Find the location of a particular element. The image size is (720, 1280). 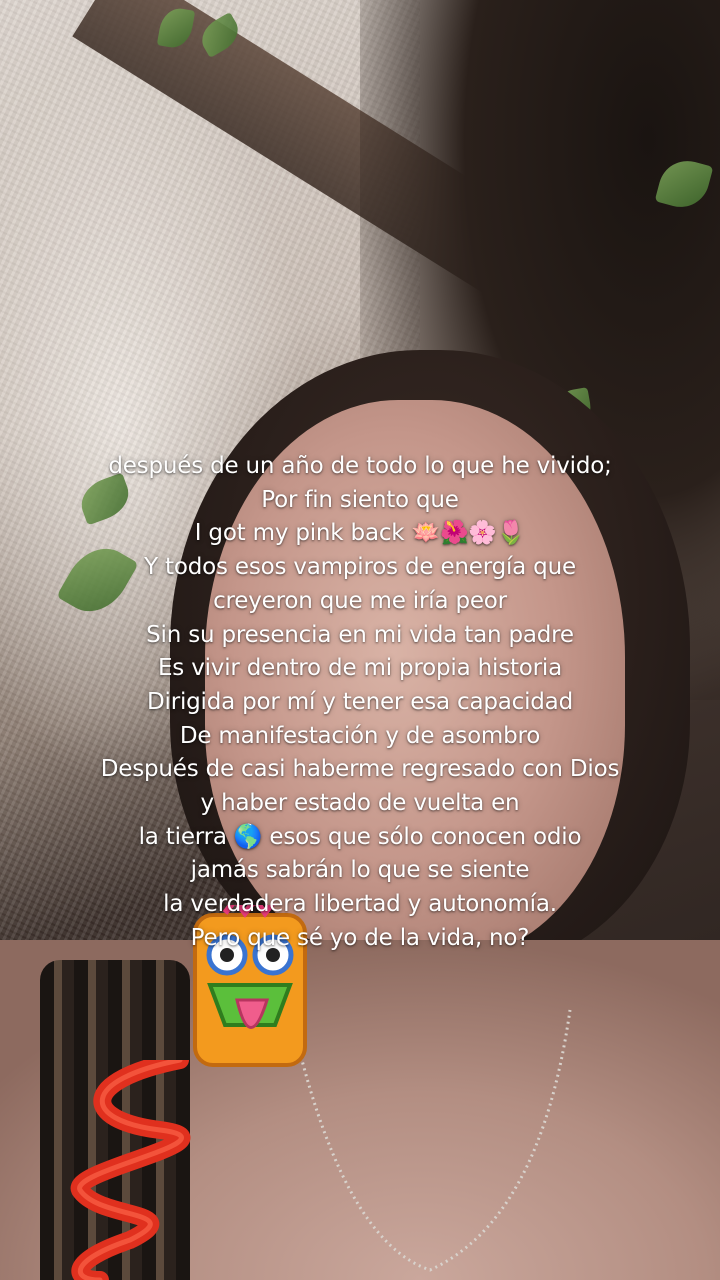

caption-line-8: Dirigida por mí y tener esa capacidad is located at coordinates (360, 701).